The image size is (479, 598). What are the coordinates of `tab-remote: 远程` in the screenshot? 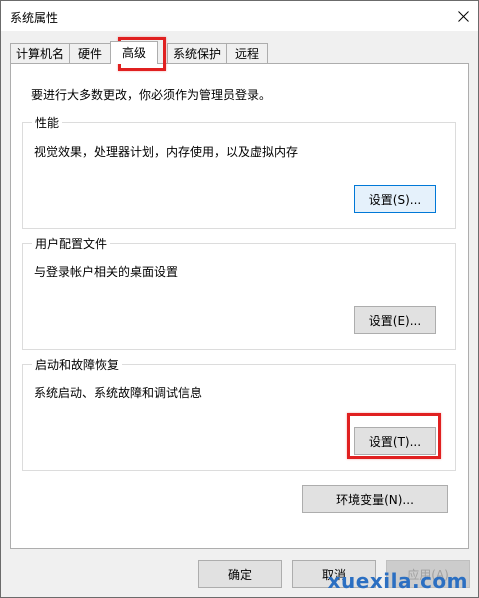 It's located at (247, 53).